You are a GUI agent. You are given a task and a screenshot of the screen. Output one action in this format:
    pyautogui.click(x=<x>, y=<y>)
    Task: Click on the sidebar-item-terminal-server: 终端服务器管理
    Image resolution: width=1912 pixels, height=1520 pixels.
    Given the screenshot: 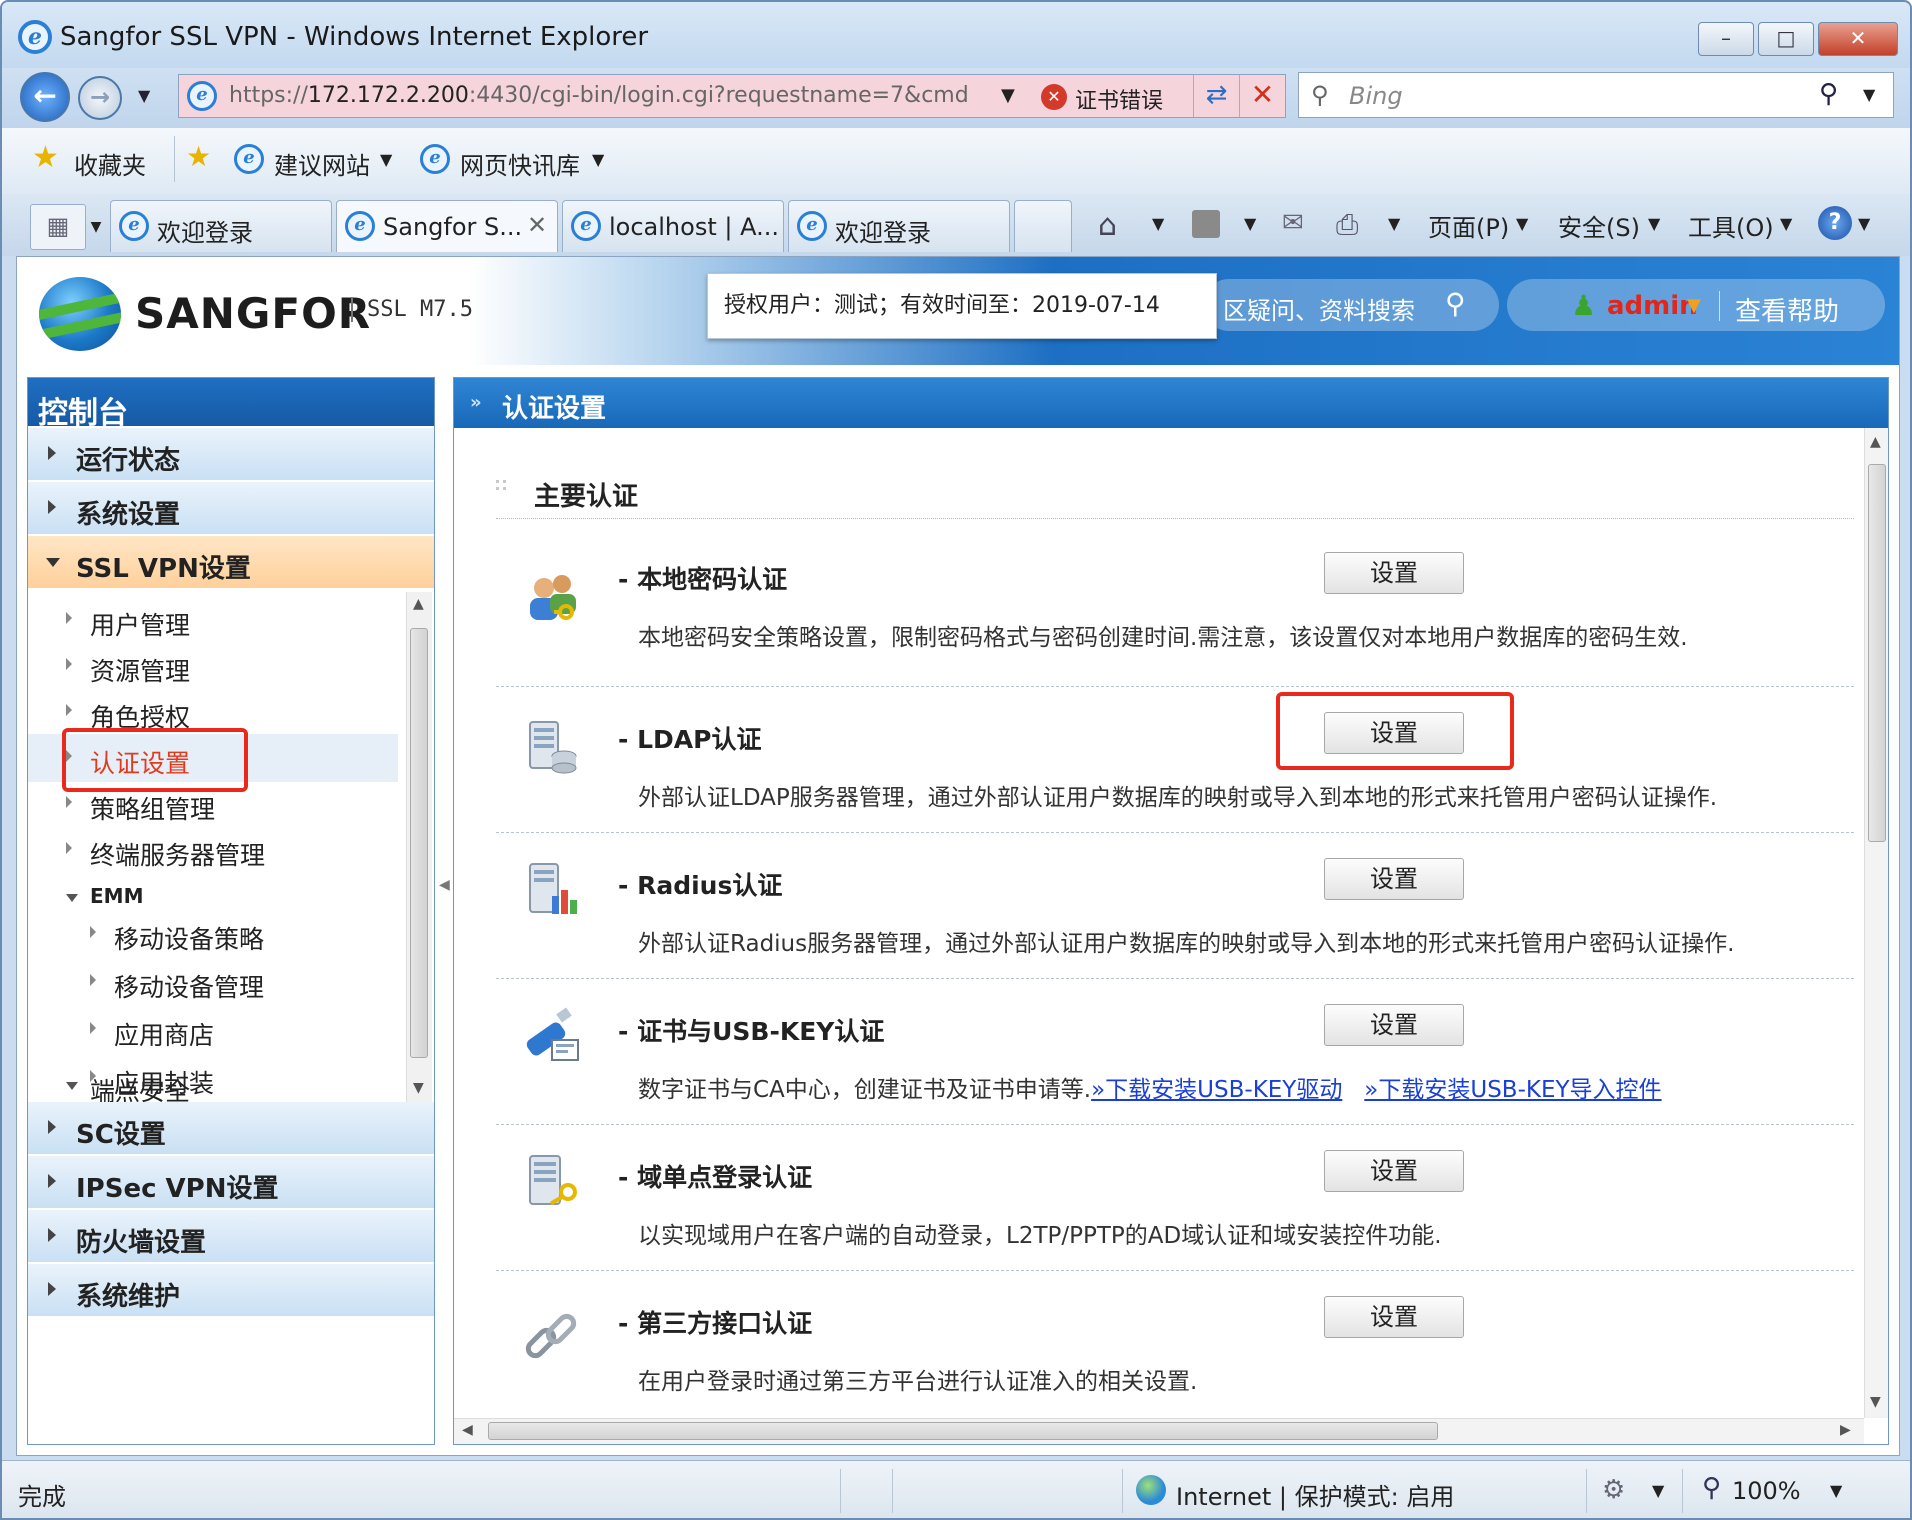 What is the action you would take?
    pyautogui.click(x=213, y=850)
    